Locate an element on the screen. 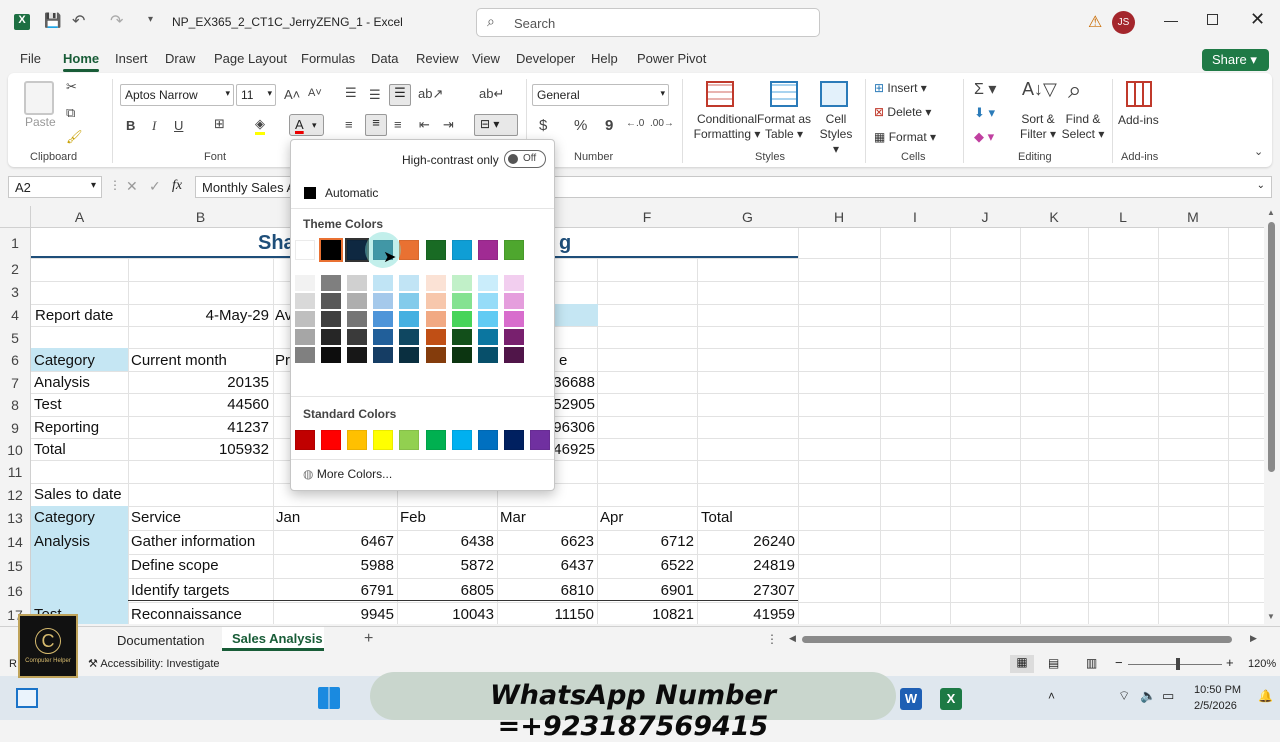 The height and width of the screenshot is (742, 1280). align-right-icon: ≡ is located at coordinates (398, 124).